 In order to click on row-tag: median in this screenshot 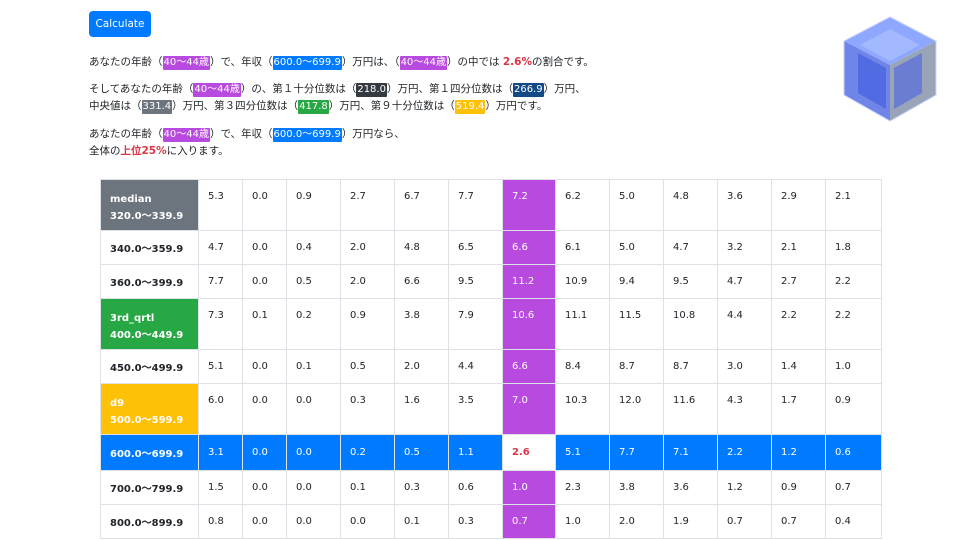, I will do `click(131, 199)`.